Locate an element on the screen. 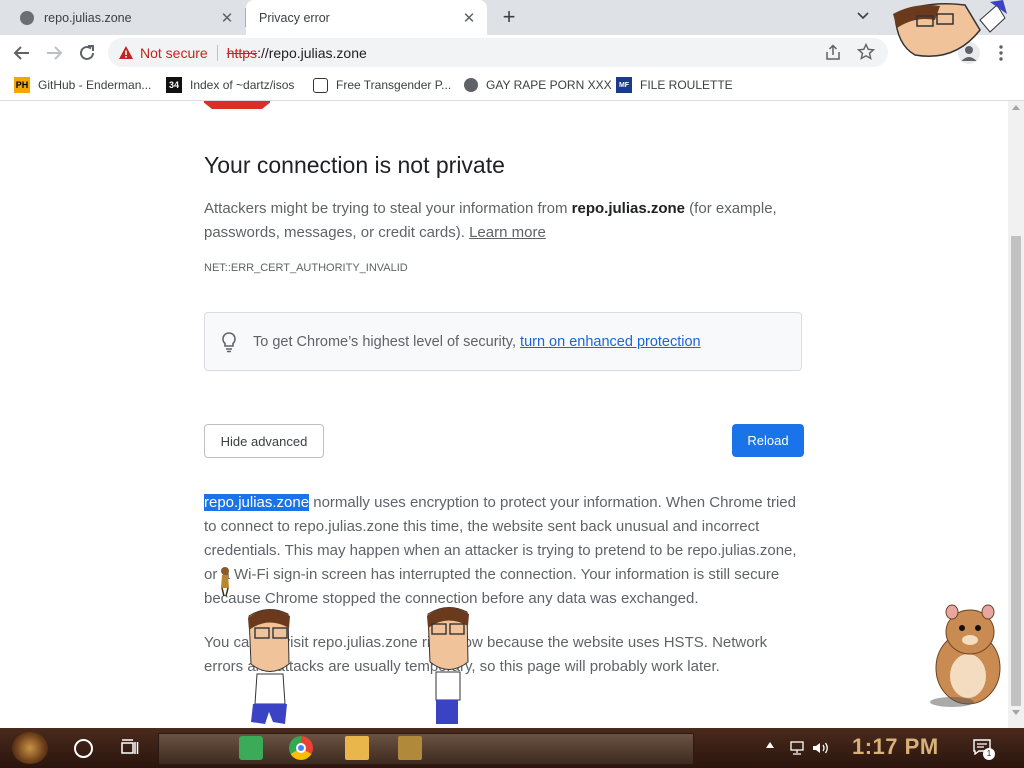  bookmark-label: FILE ROULETTE is located at coordinates (686, 85).